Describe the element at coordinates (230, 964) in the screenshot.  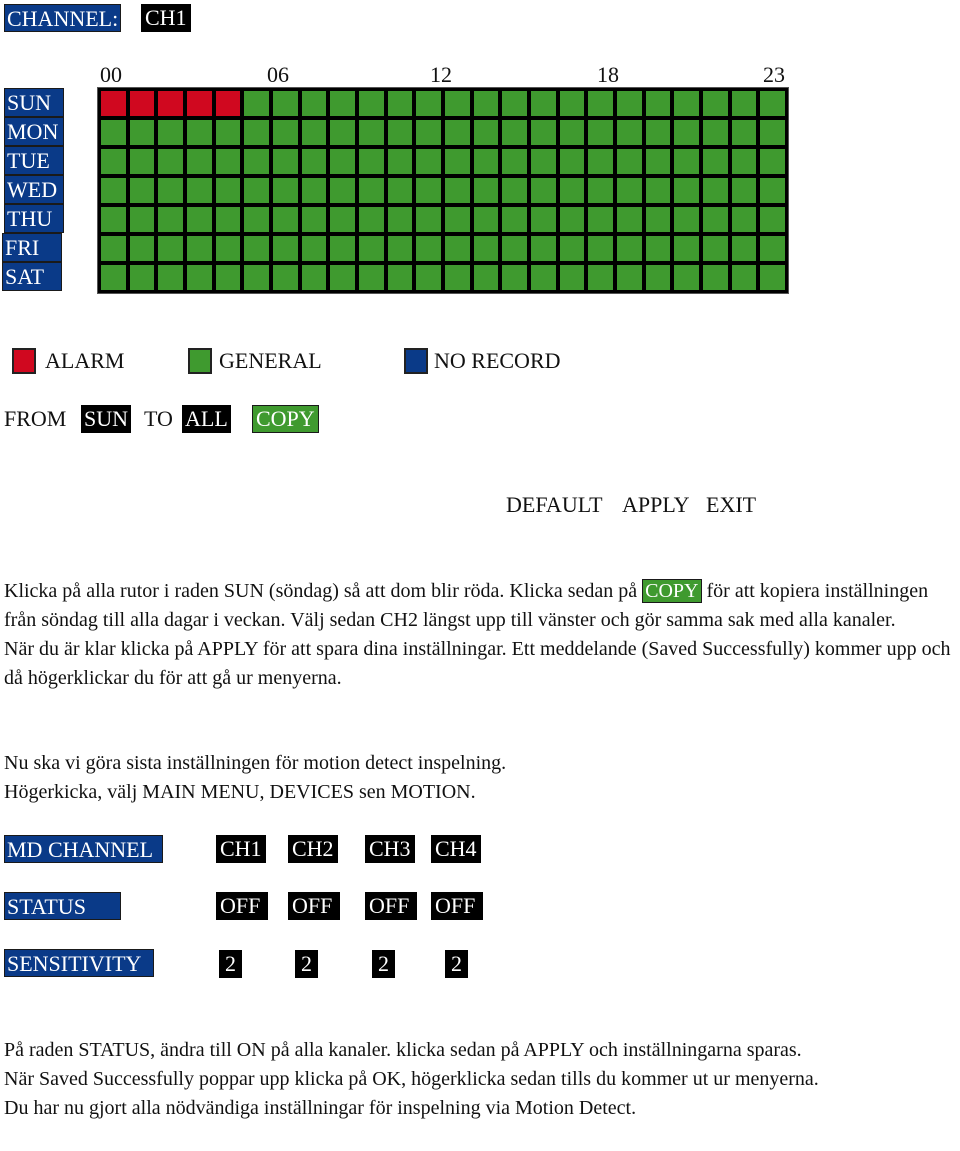
I see `sensitivity-select-ch1: 2` at that location.